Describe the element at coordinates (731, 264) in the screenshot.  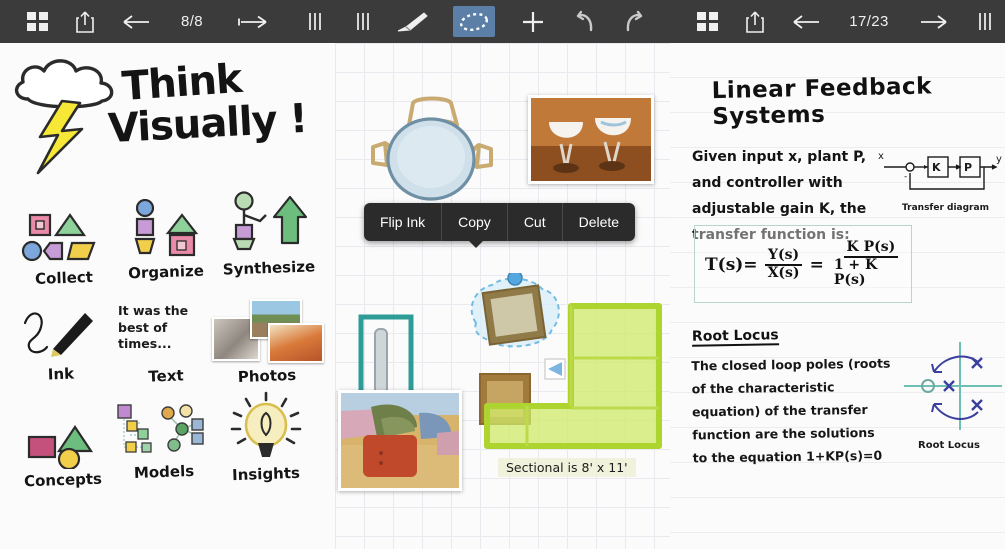
I see `equation-lhs: T(s)=` at that location.